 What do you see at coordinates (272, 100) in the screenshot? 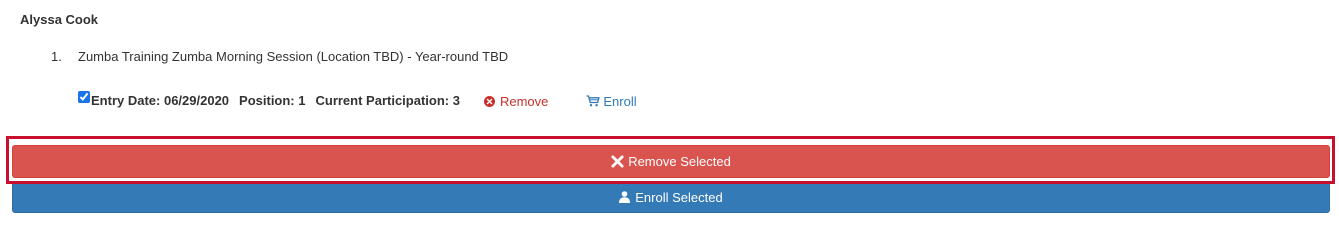
I see `entry-position: Position: 1` at bounding box center [272, 100].